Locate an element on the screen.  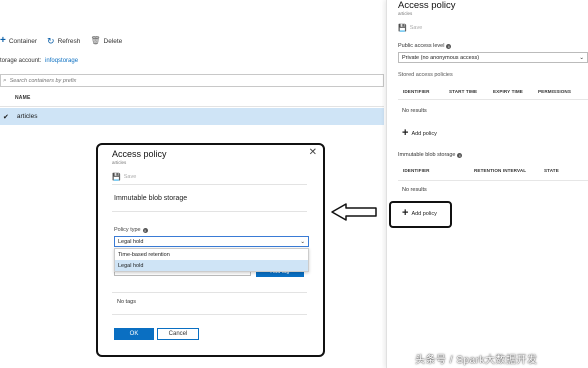
refresh-label: Refresh is located at coordinates (69, 41).